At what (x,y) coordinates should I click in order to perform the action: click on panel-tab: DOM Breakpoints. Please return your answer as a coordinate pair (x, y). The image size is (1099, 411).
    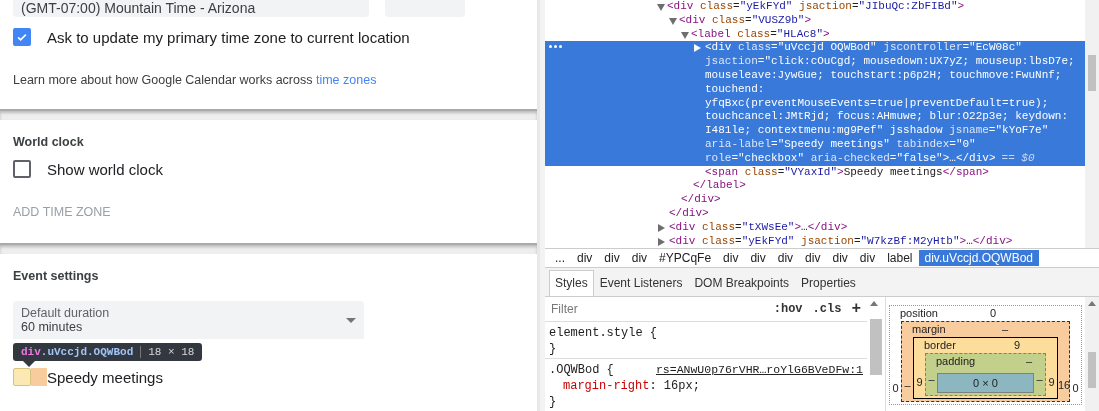
    Looking at the image, I should click on (742, 283).